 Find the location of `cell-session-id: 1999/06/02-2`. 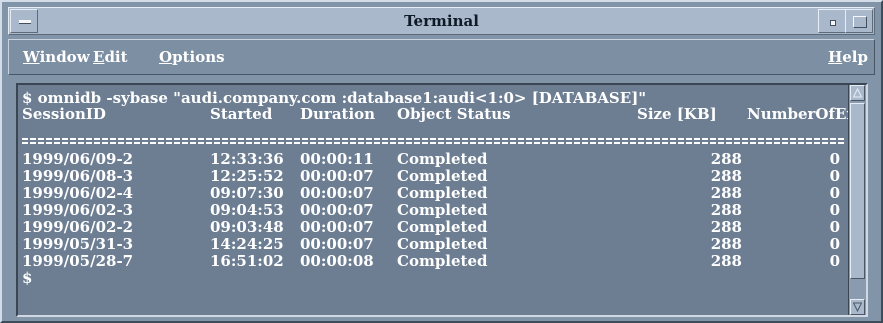

cell-session-id: 1999/06/02-2 is located at coordinates (78, 227).